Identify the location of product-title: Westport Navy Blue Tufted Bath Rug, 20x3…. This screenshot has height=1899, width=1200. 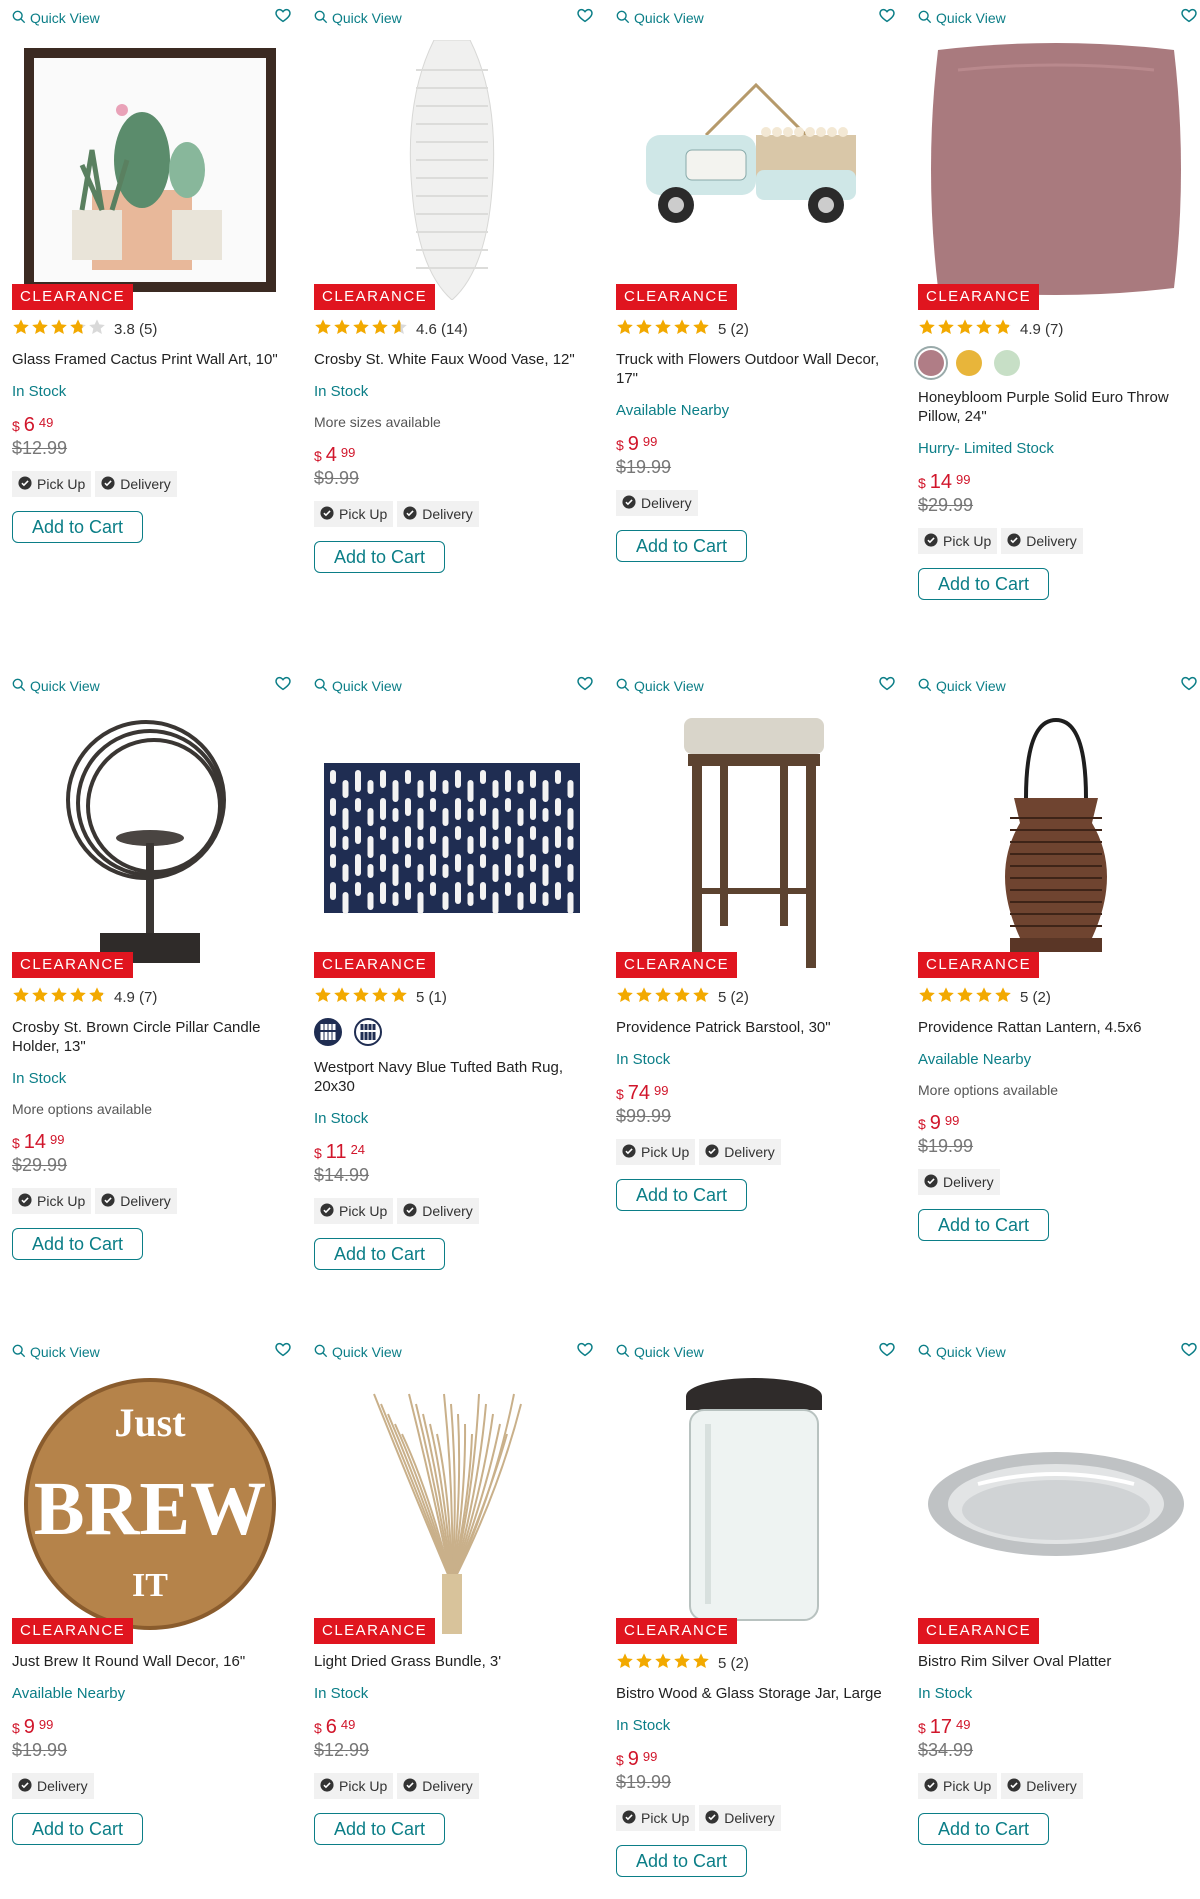
(456, 1077).